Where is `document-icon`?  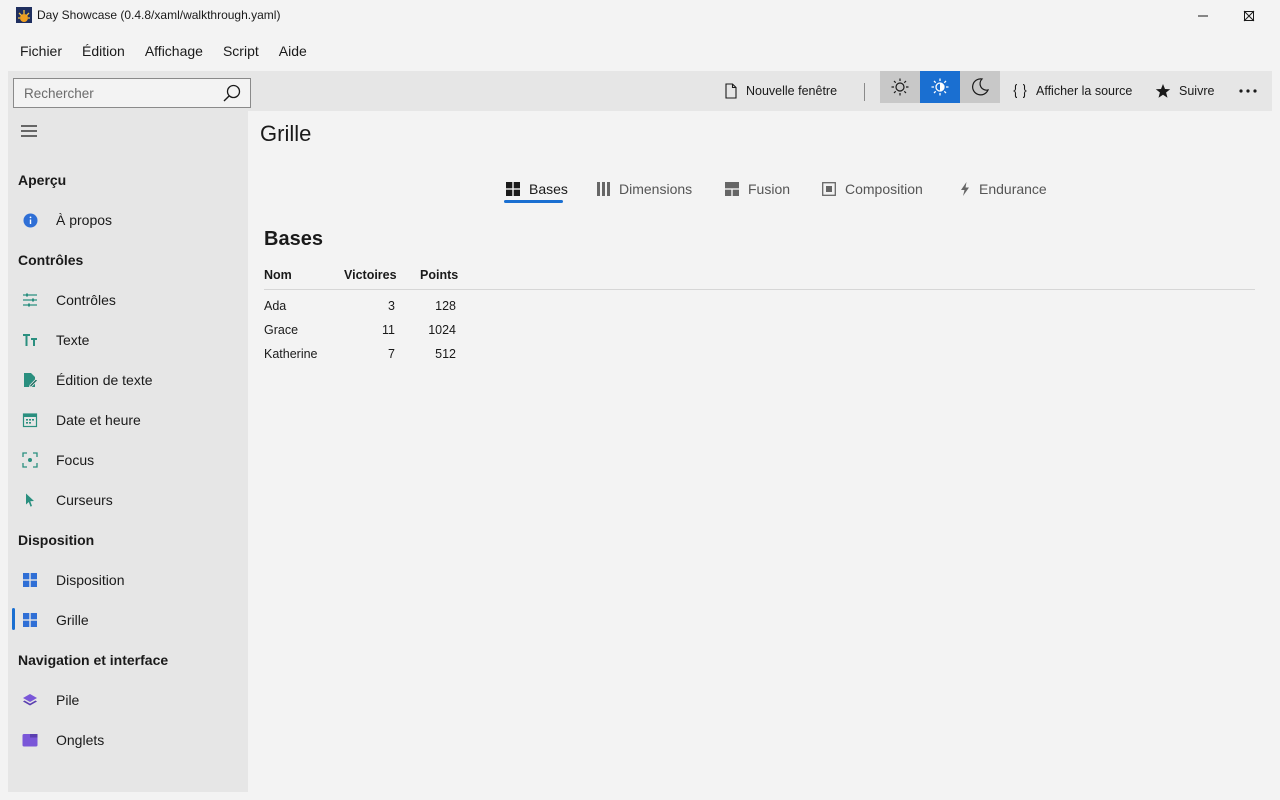 document-icon is located at coordinates (731, 91).